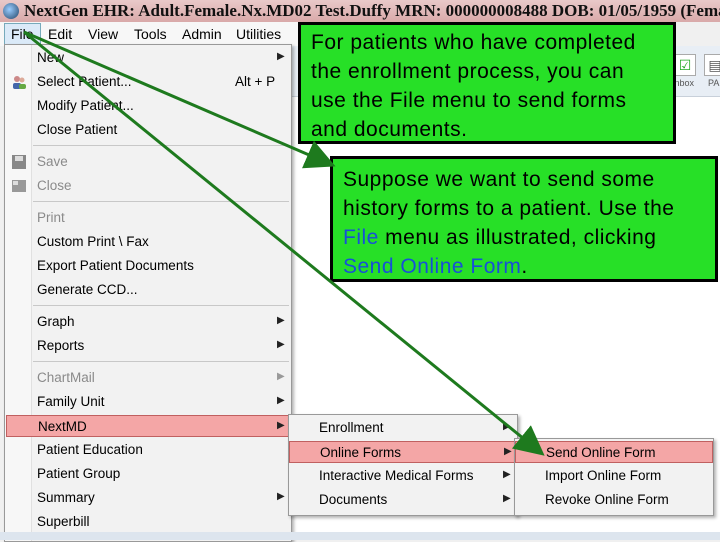  I want to click on menu-item-interactive-medical-forms: Interactive Medical Forms ▶, so click(403, 476).